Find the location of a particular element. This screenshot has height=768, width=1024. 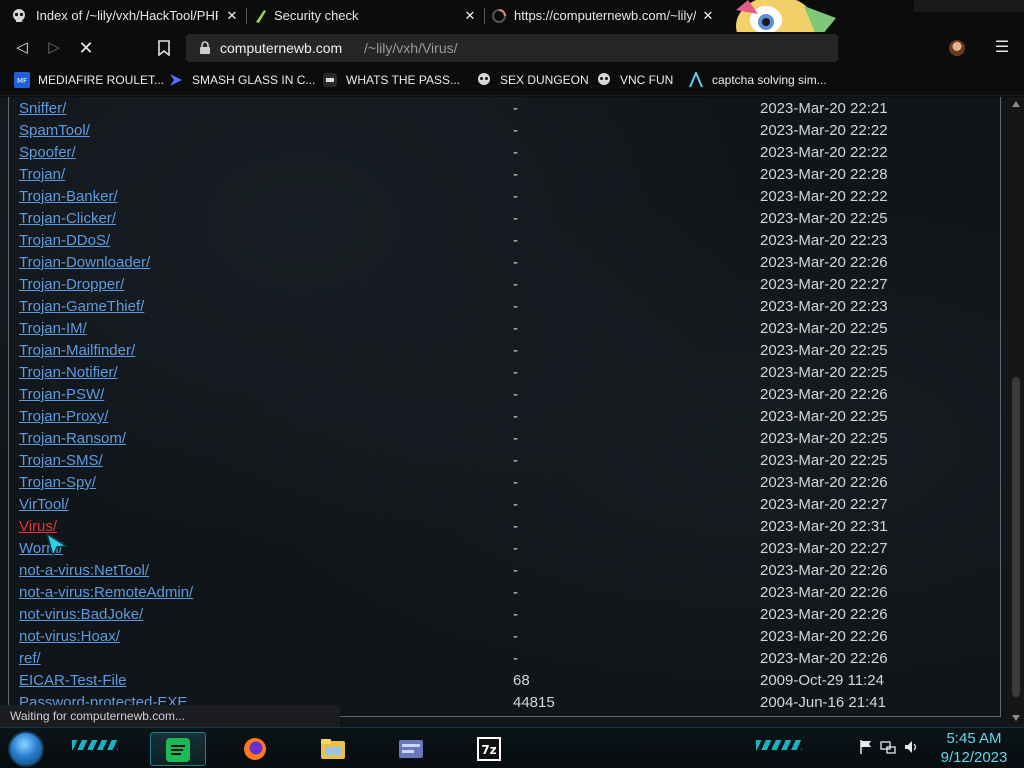

bookmark-vnc-fun: VNC FUN is located at coordinates (634, 80).